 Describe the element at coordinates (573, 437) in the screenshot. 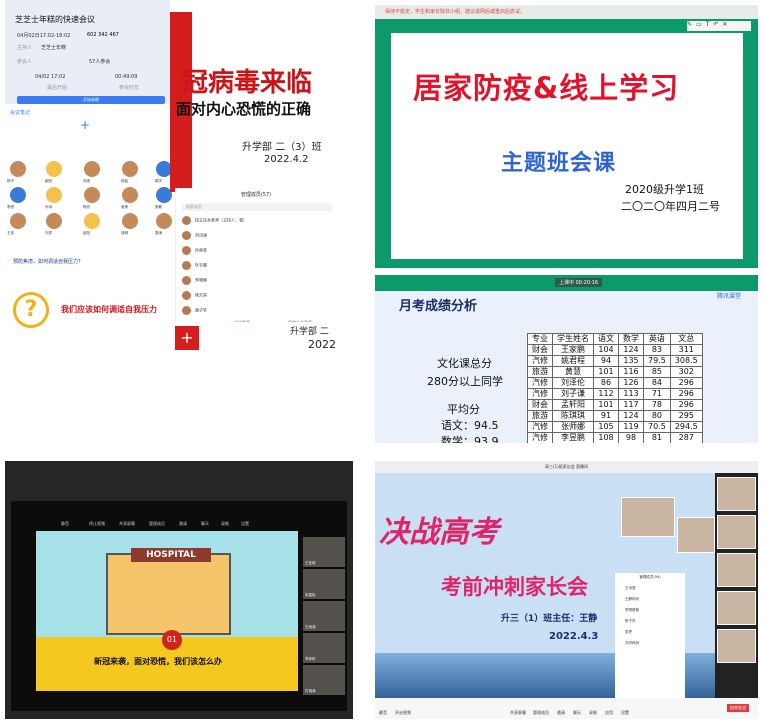

I see `table-cell: 李昱鹏` at that location.